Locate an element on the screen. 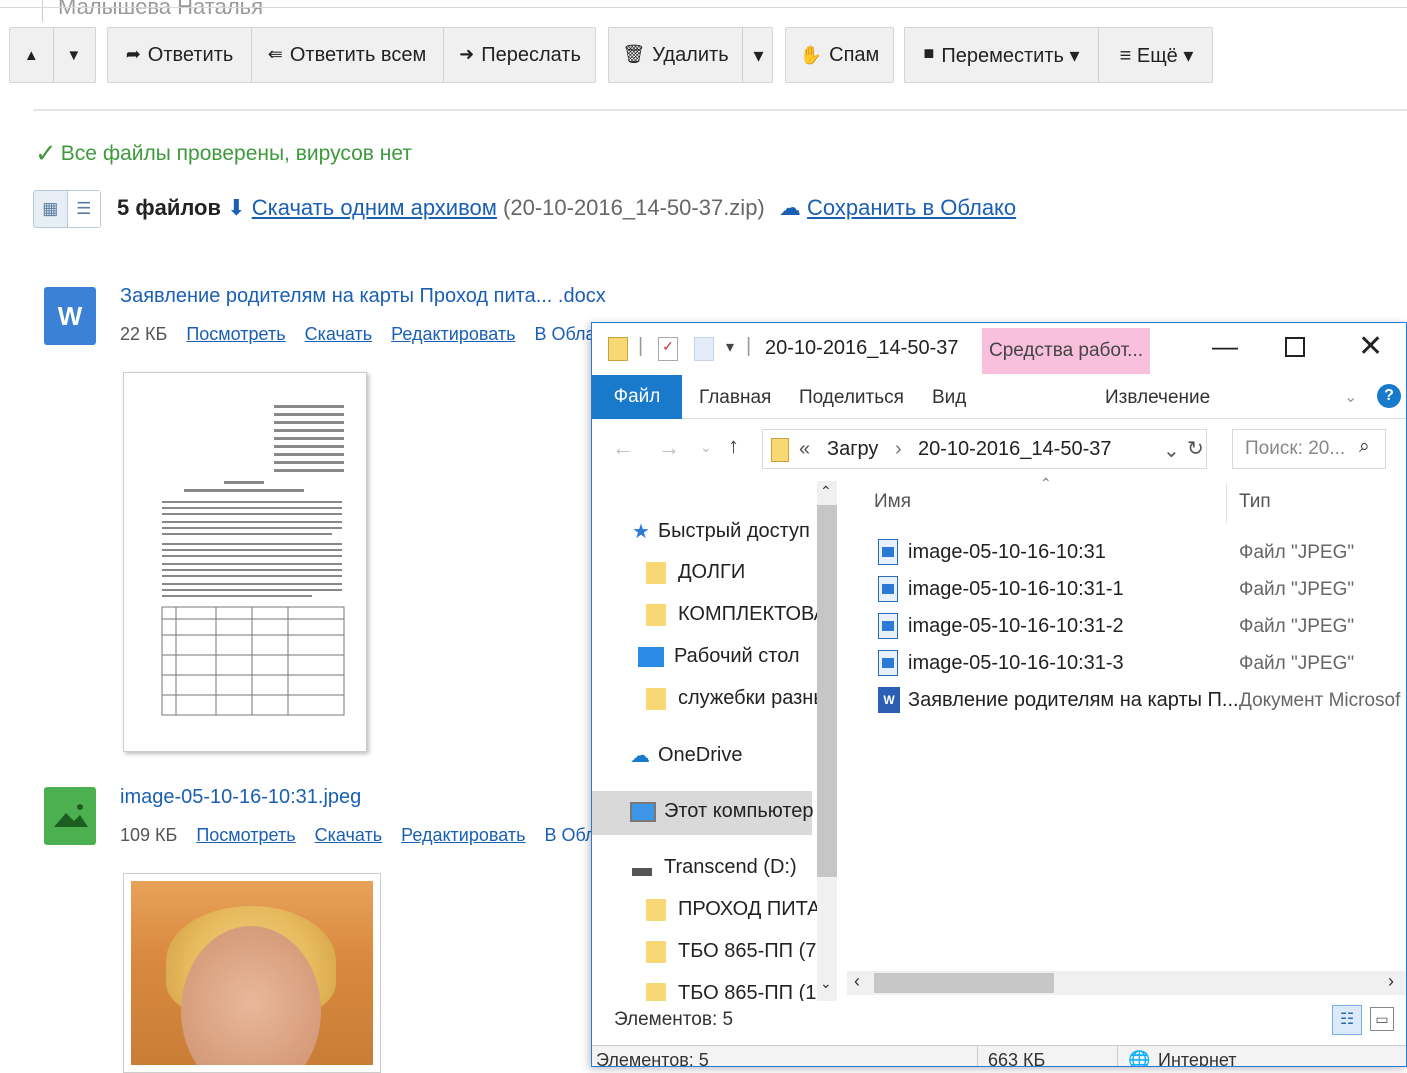 This screenshot has width=1407, height=1073. nav-item-dolgi: ДОЛГИ is located at coordinates (695, 572).